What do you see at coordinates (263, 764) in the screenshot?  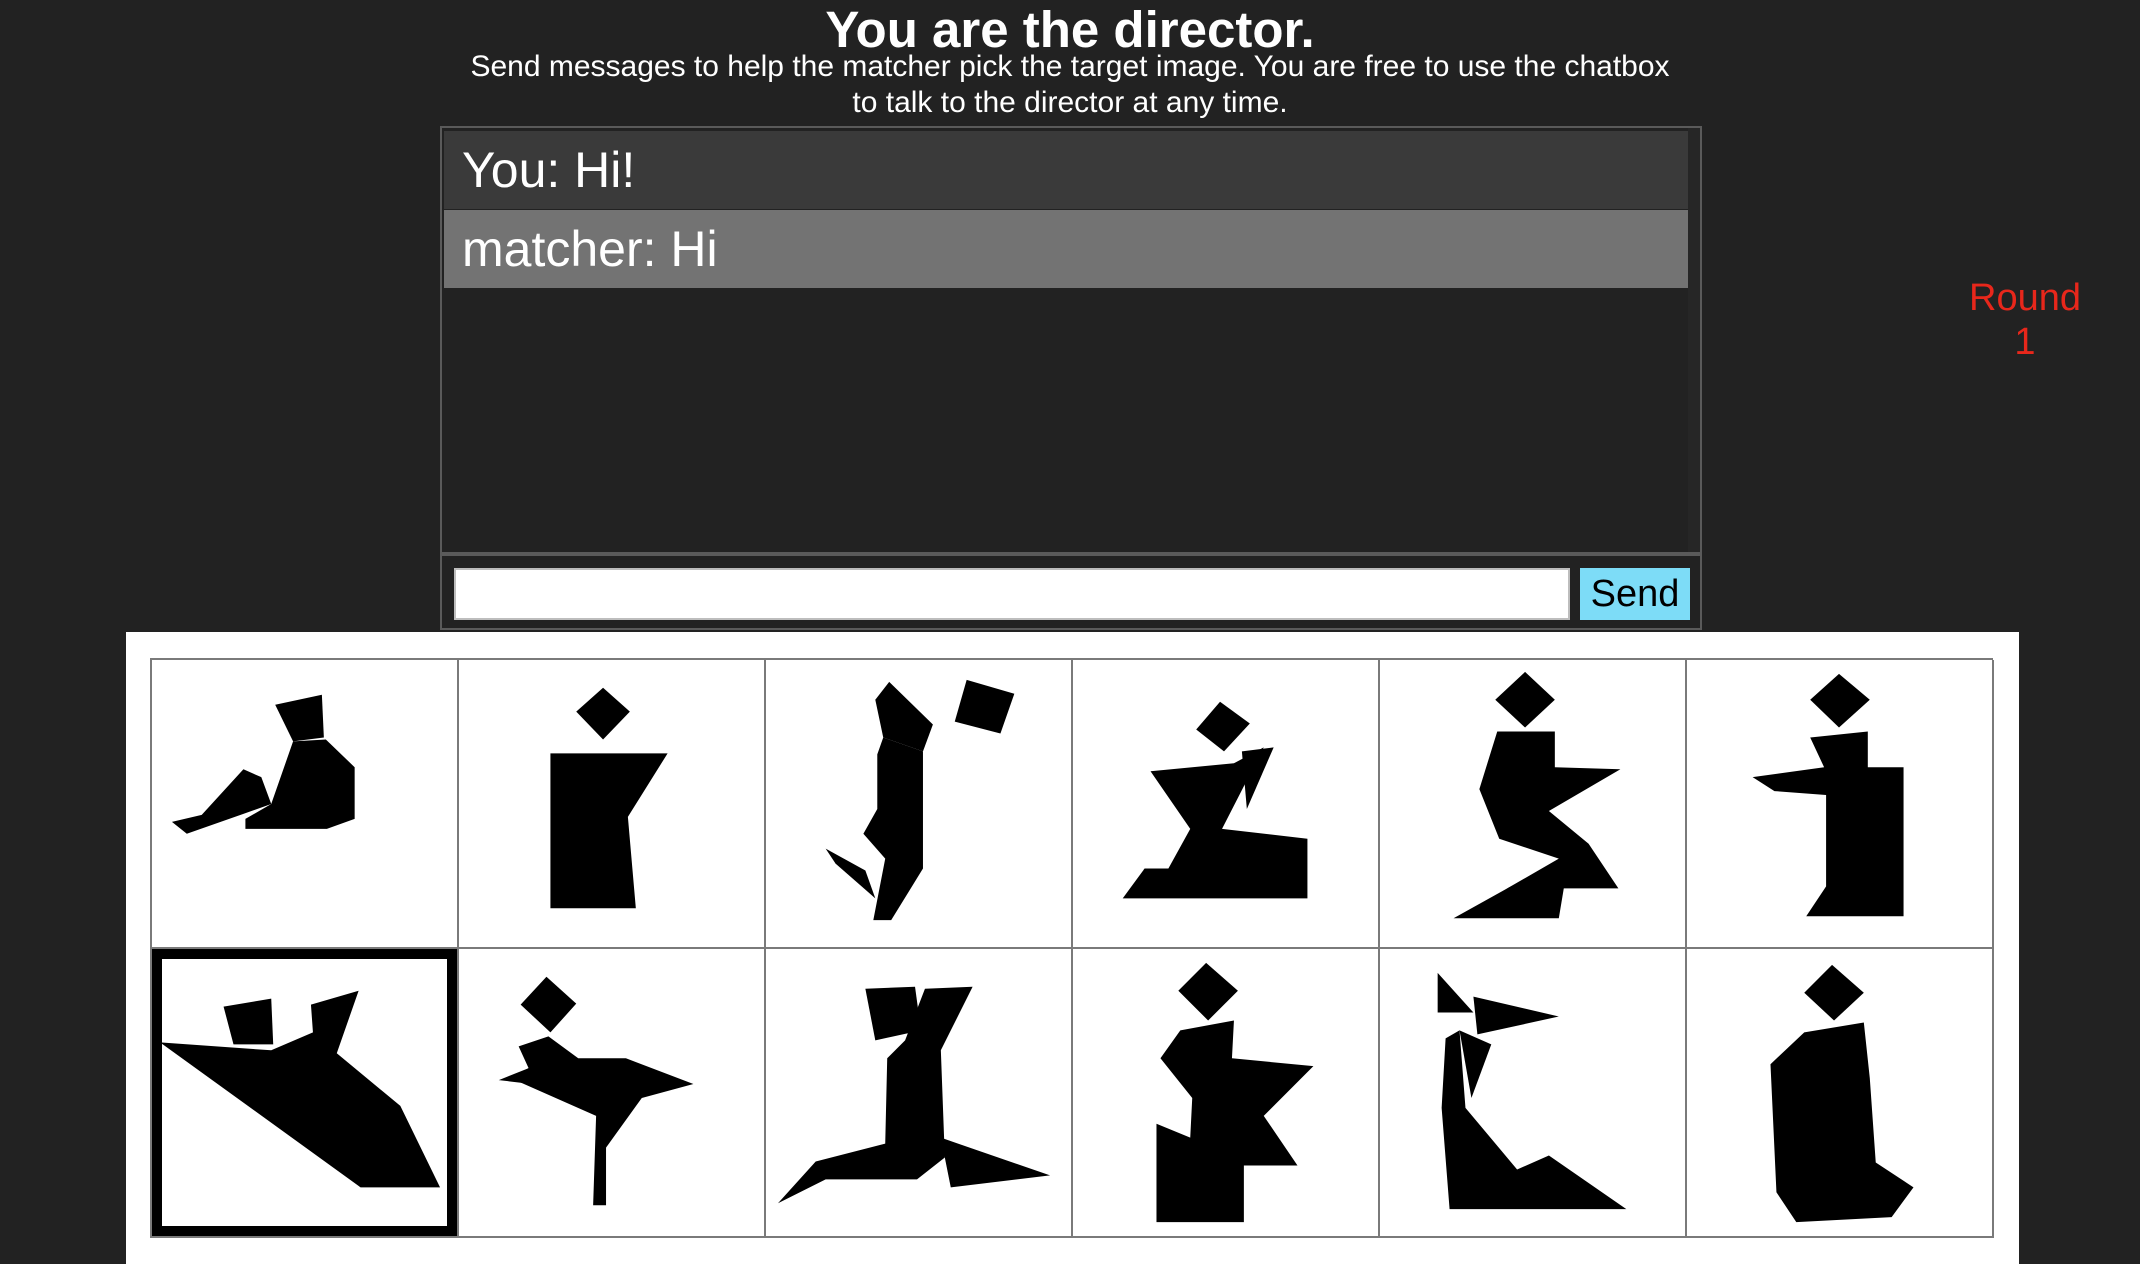 I see `tangram-reclining-figure-icon` at bounding box center [263, 764].